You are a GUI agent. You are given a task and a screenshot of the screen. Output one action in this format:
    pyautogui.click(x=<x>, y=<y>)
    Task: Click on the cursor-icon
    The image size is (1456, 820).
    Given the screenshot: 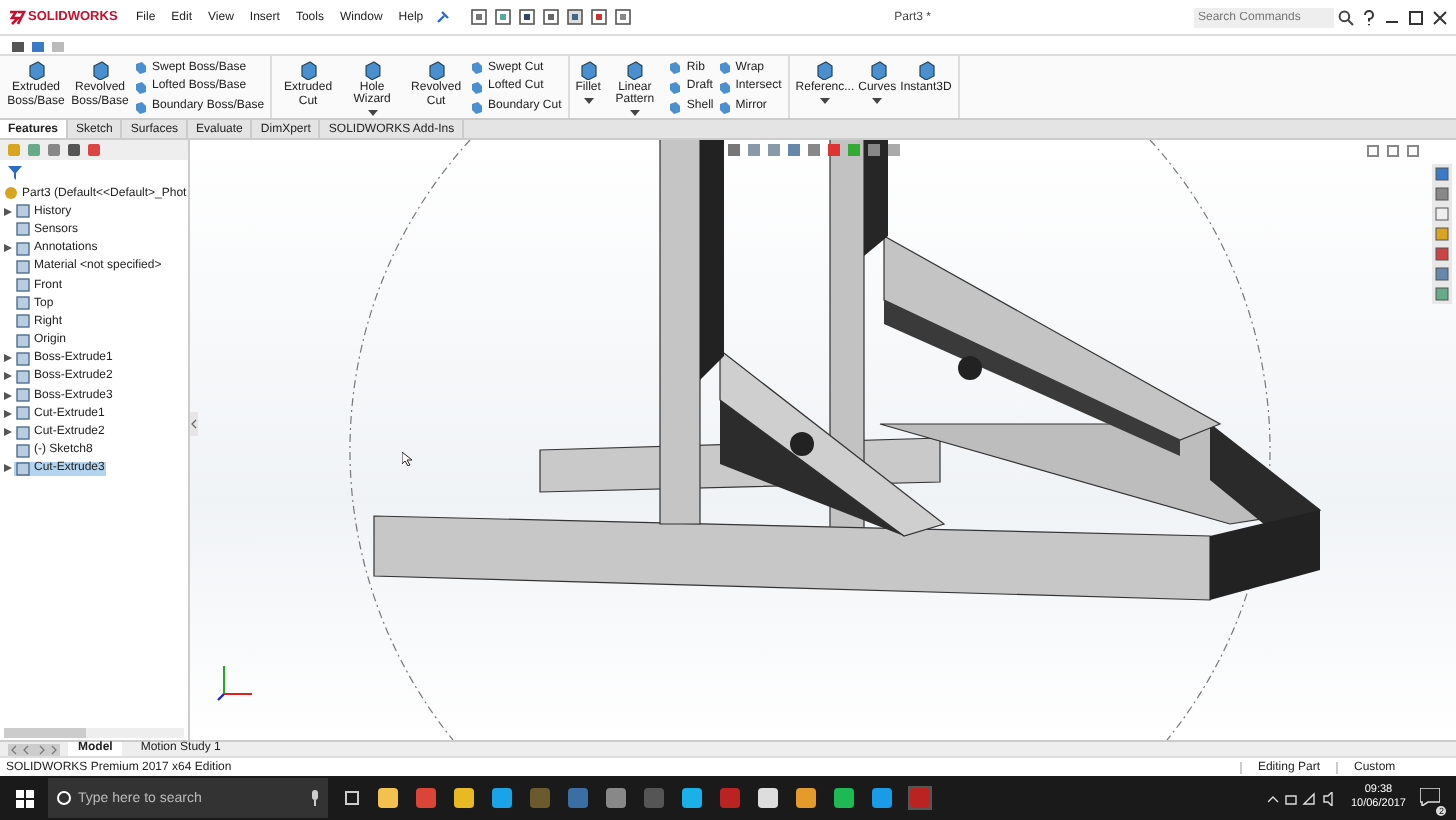 What is the action you would take?
    pyautogui.click(x=407, y=459)
    